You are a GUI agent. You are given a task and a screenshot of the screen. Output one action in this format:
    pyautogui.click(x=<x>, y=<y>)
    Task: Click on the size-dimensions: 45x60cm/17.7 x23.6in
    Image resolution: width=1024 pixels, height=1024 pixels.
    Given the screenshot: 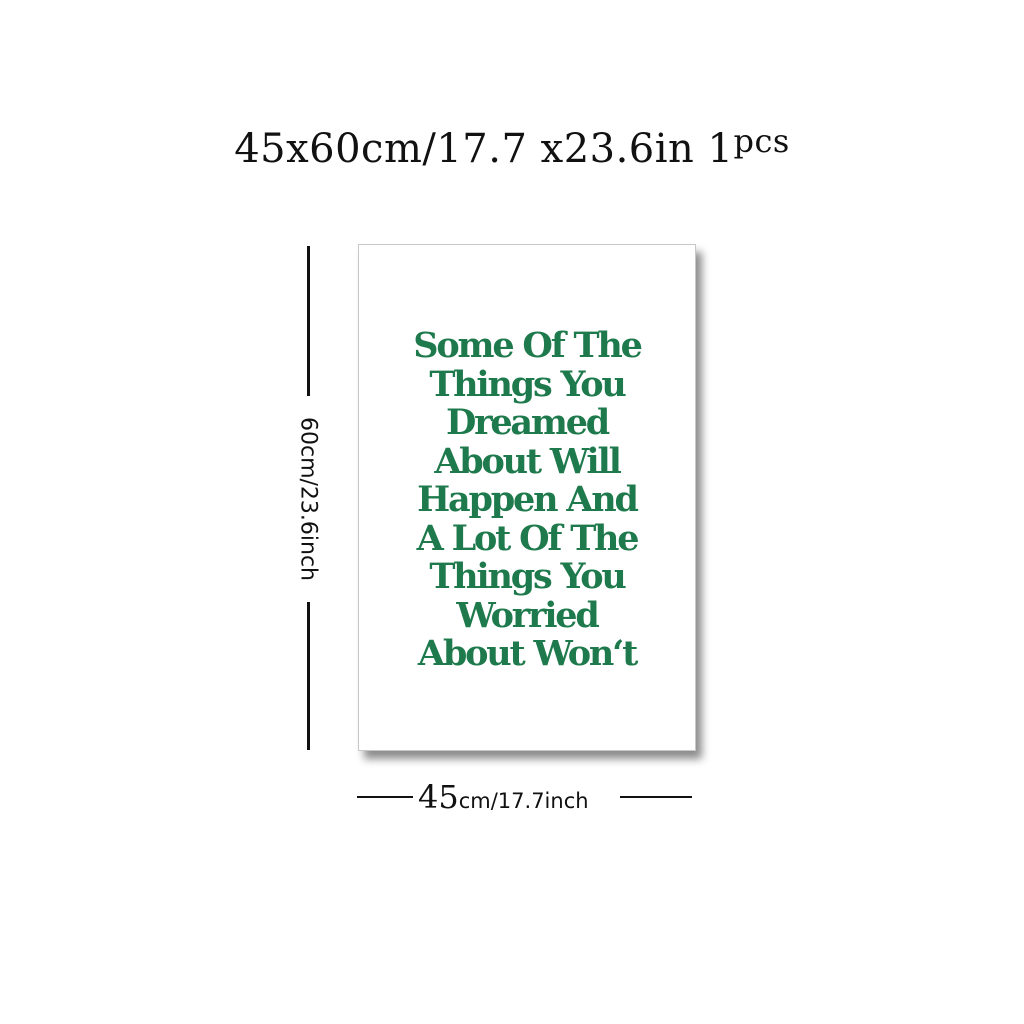 What is the action you would take?
    pyautogui.click(x=464, y=149)
    